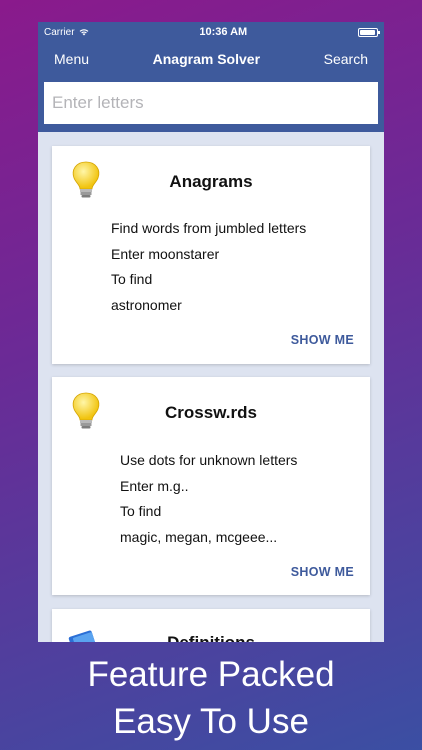 The width and height of the screenshot is (422, 750). Describe the element at coordinates (209, 228) in the screenshot. I see `card-line: Find words from jumbled letters` at that location.